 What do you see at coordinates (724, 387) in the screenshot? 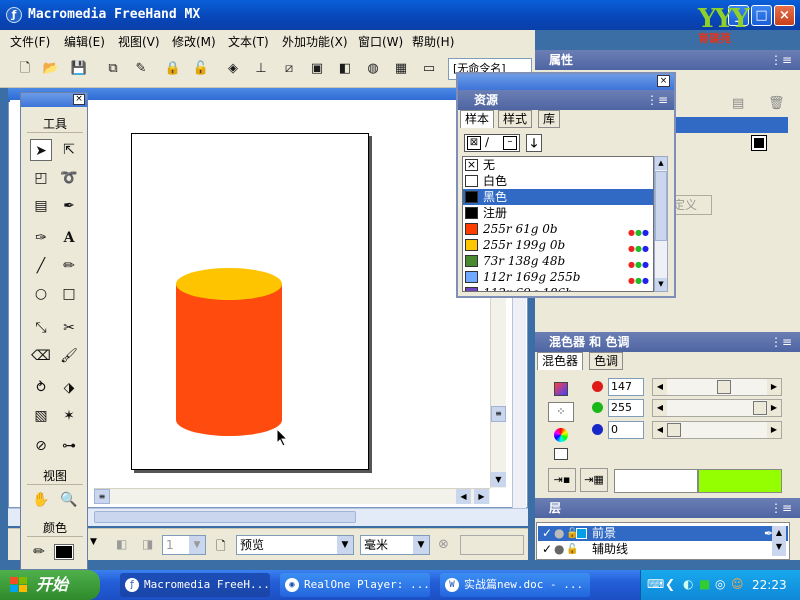
I see `red-slider-thumb` at bounding box center [724, 387].